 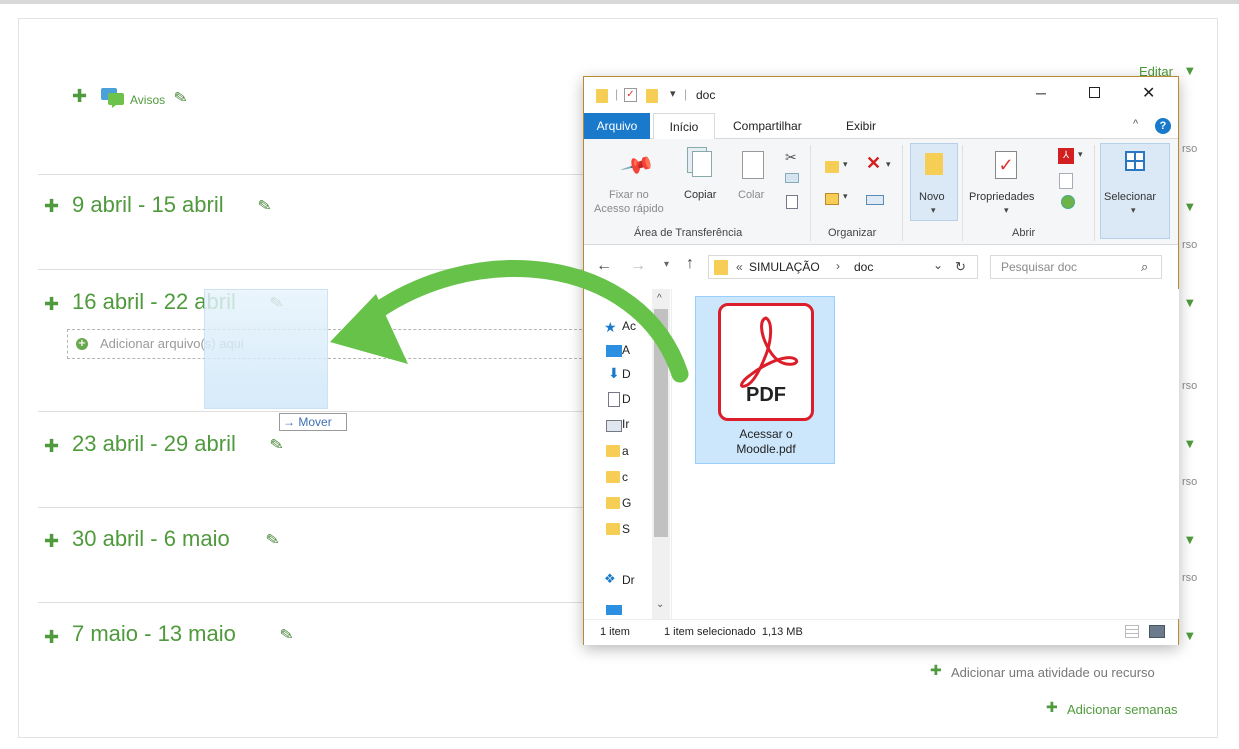 I want to click on nav-item-folder-g: G, so click(x=626, y=503).